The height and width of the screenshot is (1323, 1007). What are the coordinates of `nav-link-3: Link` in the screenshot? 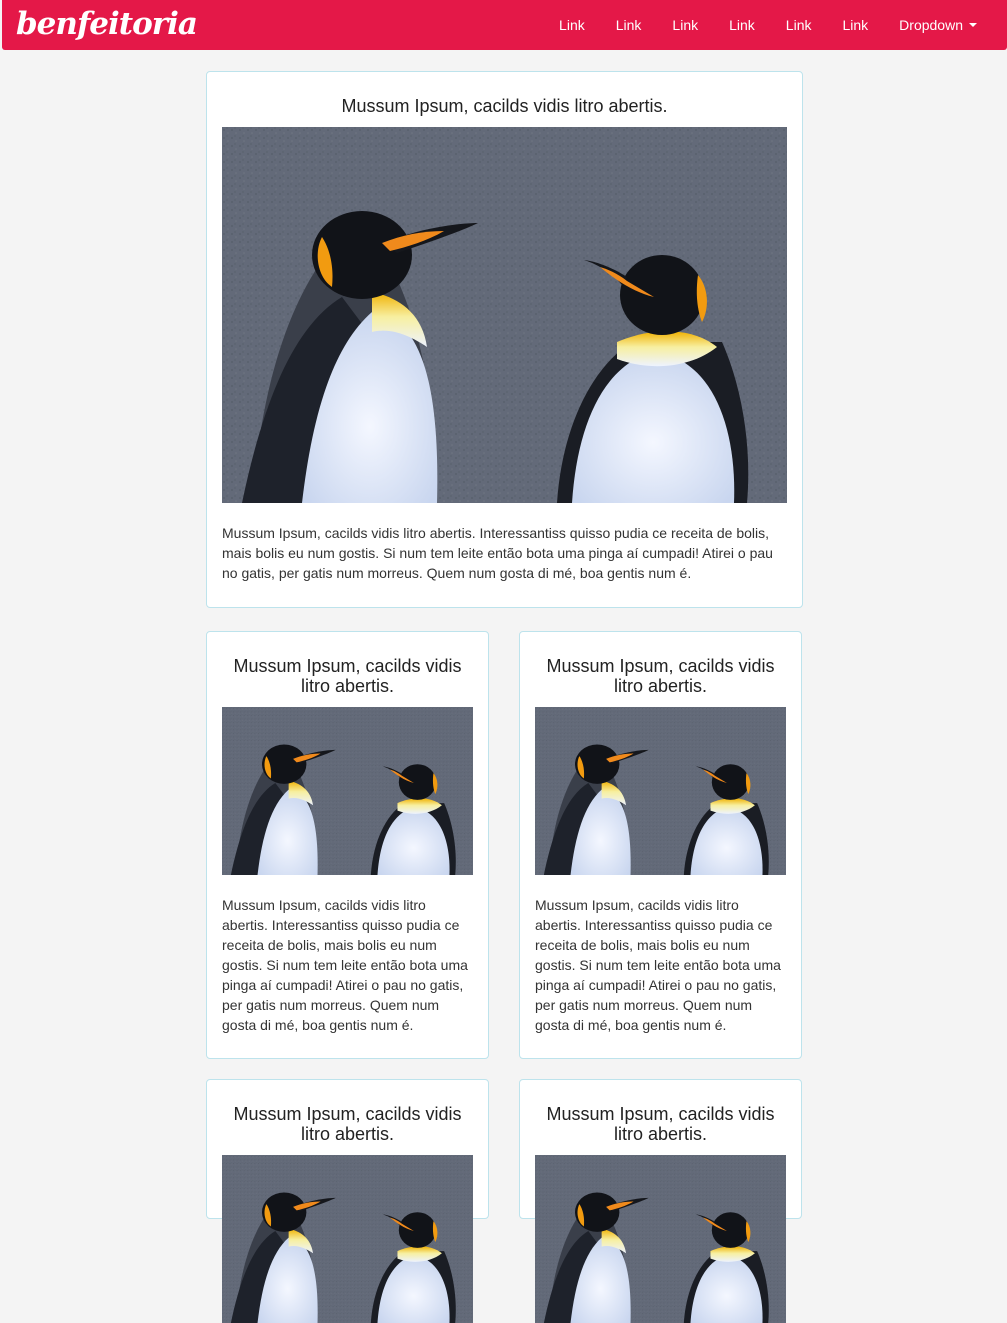 It's located at (684, 25).